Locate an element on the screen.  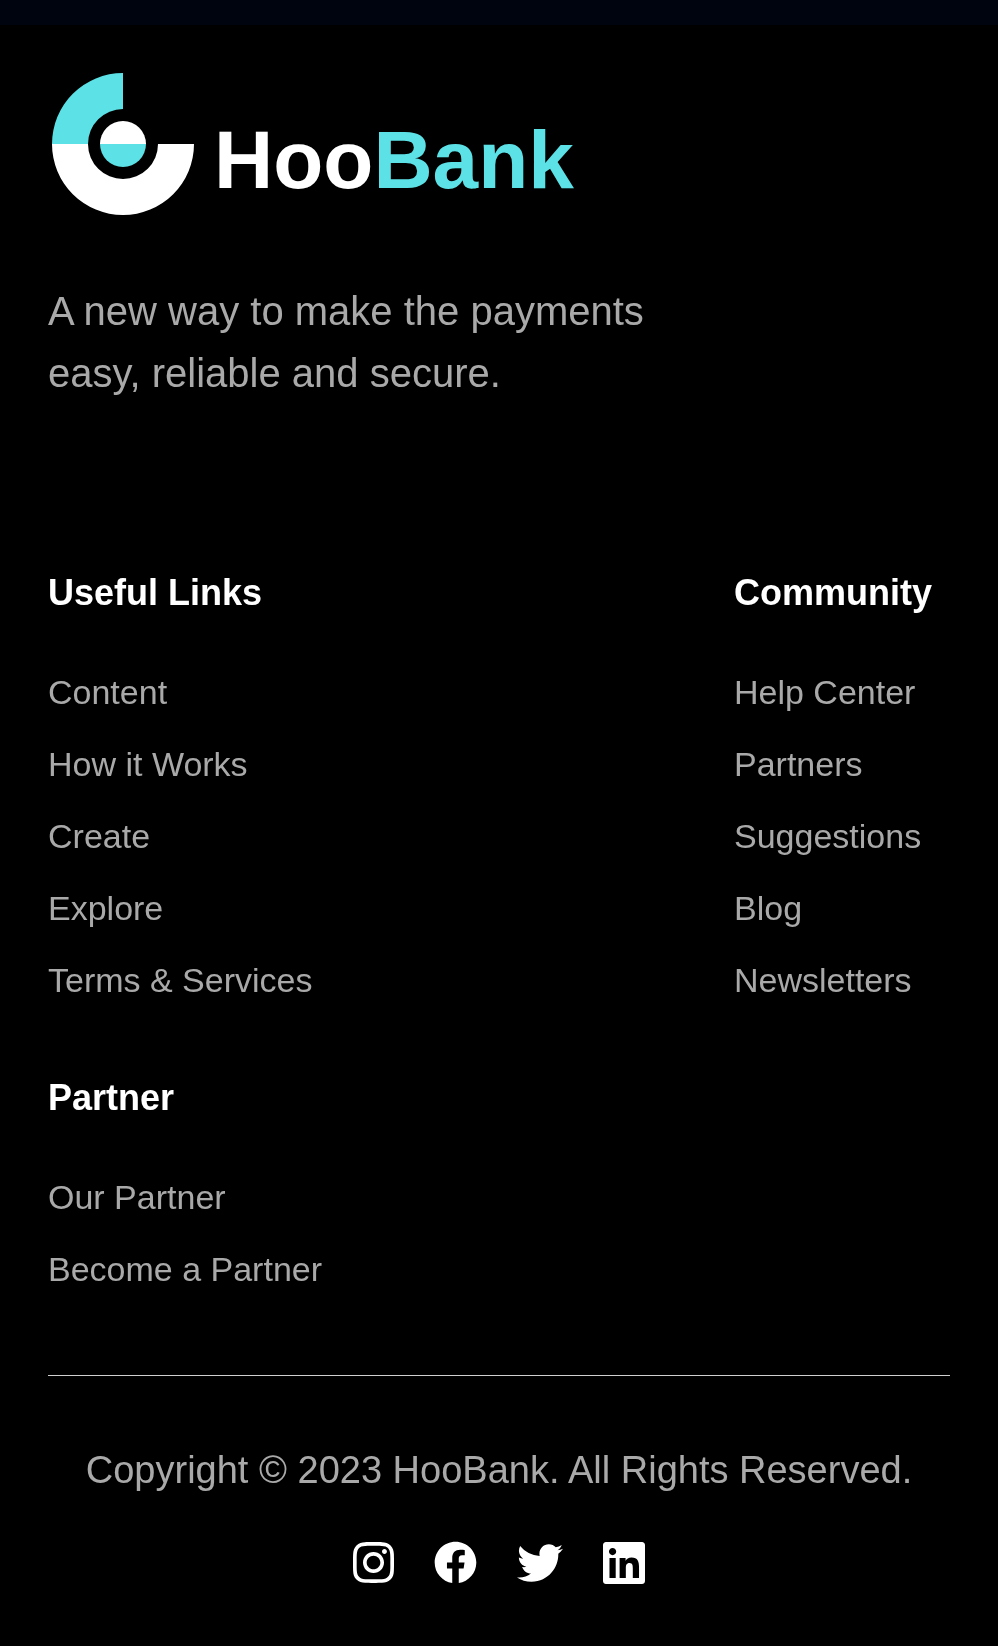
footer-link: Newsletters is located at coordinates (823, 980).